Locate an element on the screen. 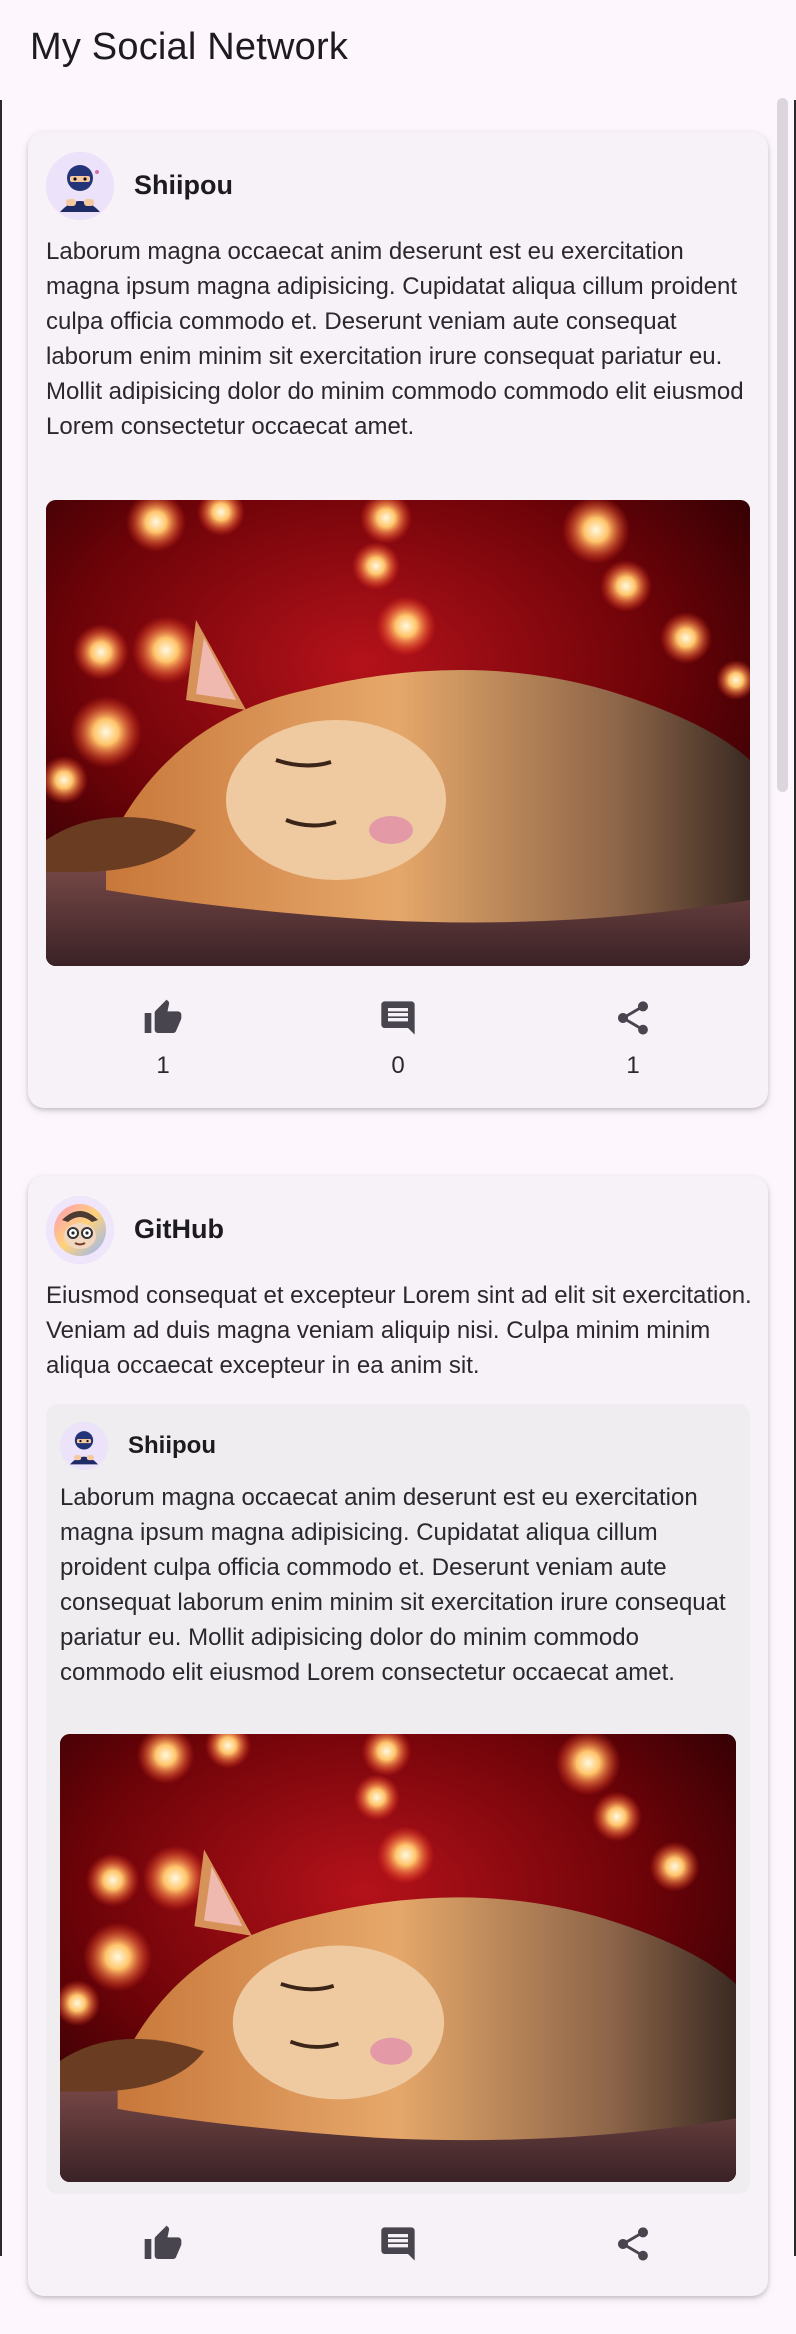 The height and width of the screenshot is (2334, 796). comment-count: 0 is located at coordinates (398, 1065).